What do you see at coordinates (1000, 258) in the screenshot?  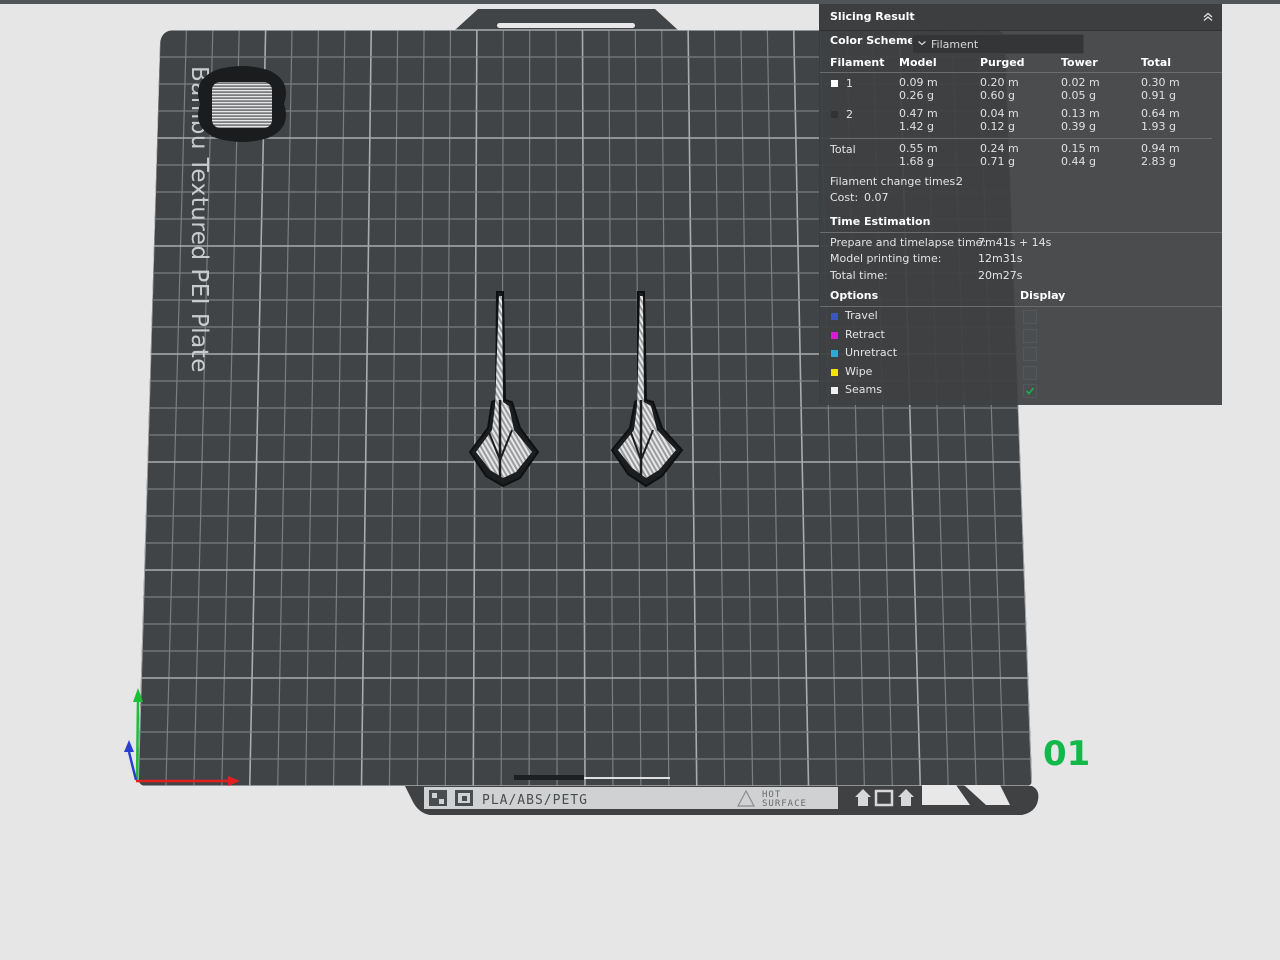 I see `time-value: 12m31s` at bounding box center [1000, 258].